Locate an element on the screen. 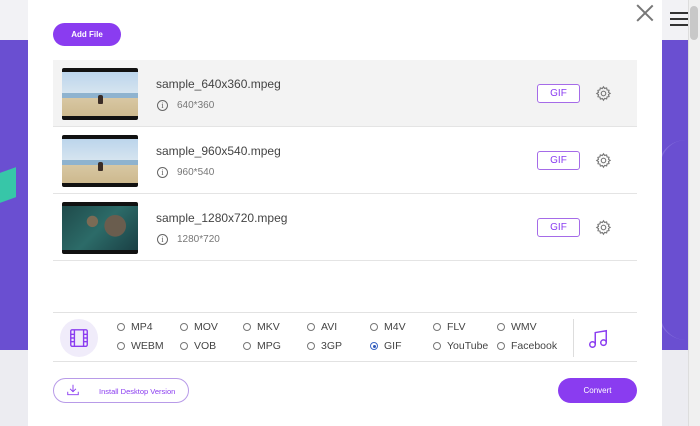 This screenshot has height=426, width=700. format-label: WMV is located at coordinates (524, 327).